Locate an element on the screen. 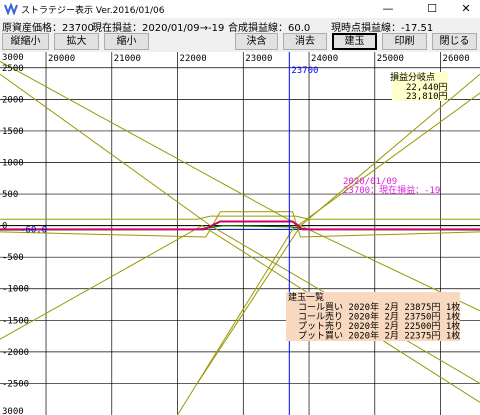 The image size is (480, 415). y-tick-label: -2000 is located at coordinates (15, 353).